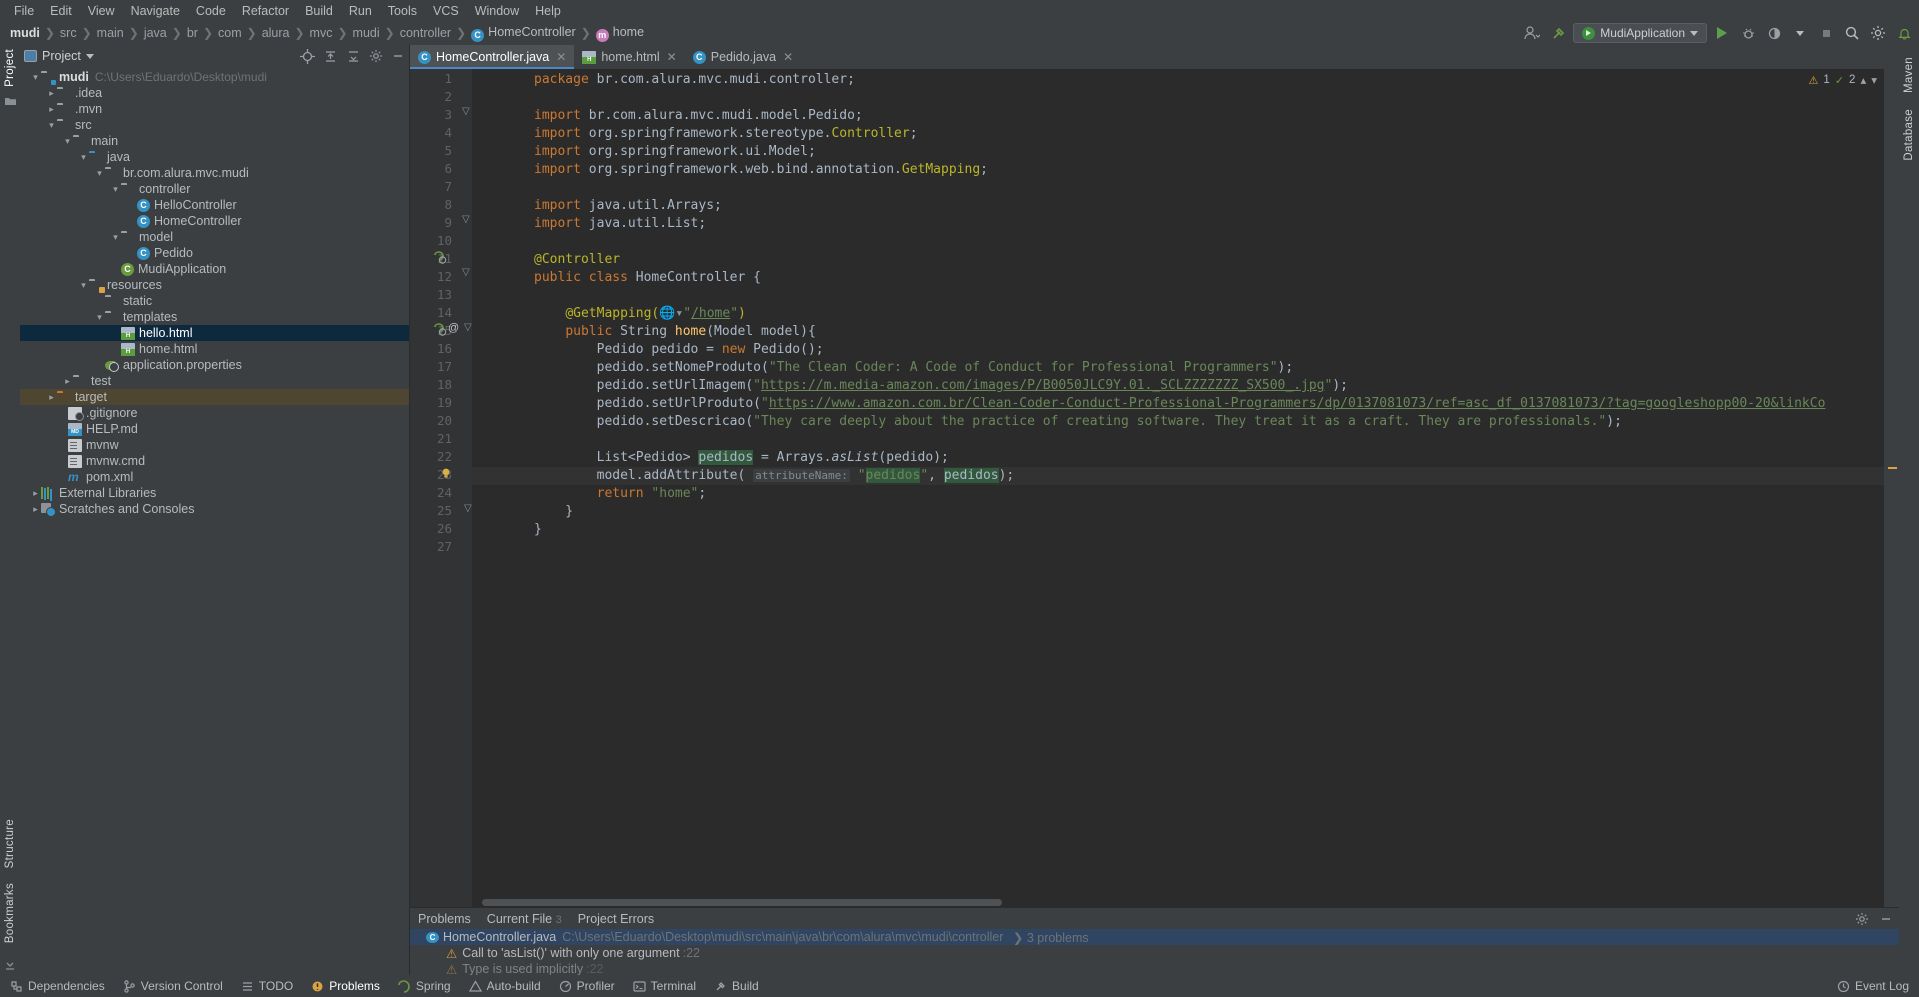 This screenshot has height=997, width=1919. I want to click on spring-bean-gutter-icon, so click(440, 257).